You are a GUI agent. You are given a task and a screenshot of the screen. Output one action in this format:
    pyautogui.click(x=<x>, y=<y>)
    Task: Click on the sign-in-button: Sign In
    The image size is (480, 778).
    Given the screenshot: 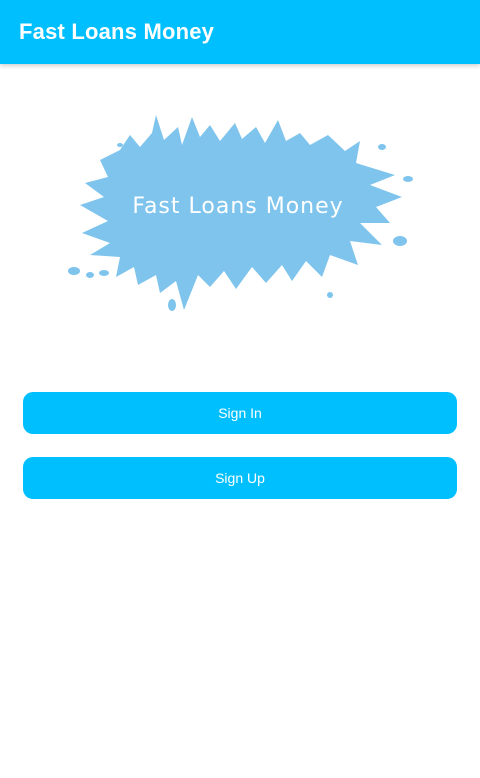 What is the action you would take?
    pyautogui.click(x=240, y=413)
    